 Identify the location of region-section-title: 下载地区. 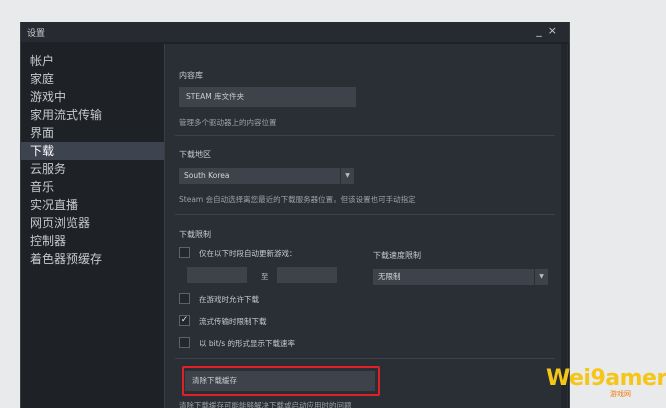
(195, 154).